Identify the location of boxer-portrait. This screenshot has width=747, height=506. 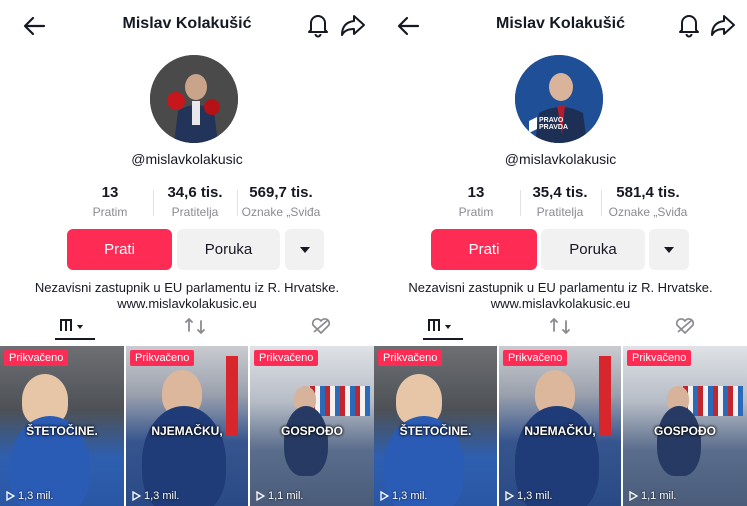
(194, 99).